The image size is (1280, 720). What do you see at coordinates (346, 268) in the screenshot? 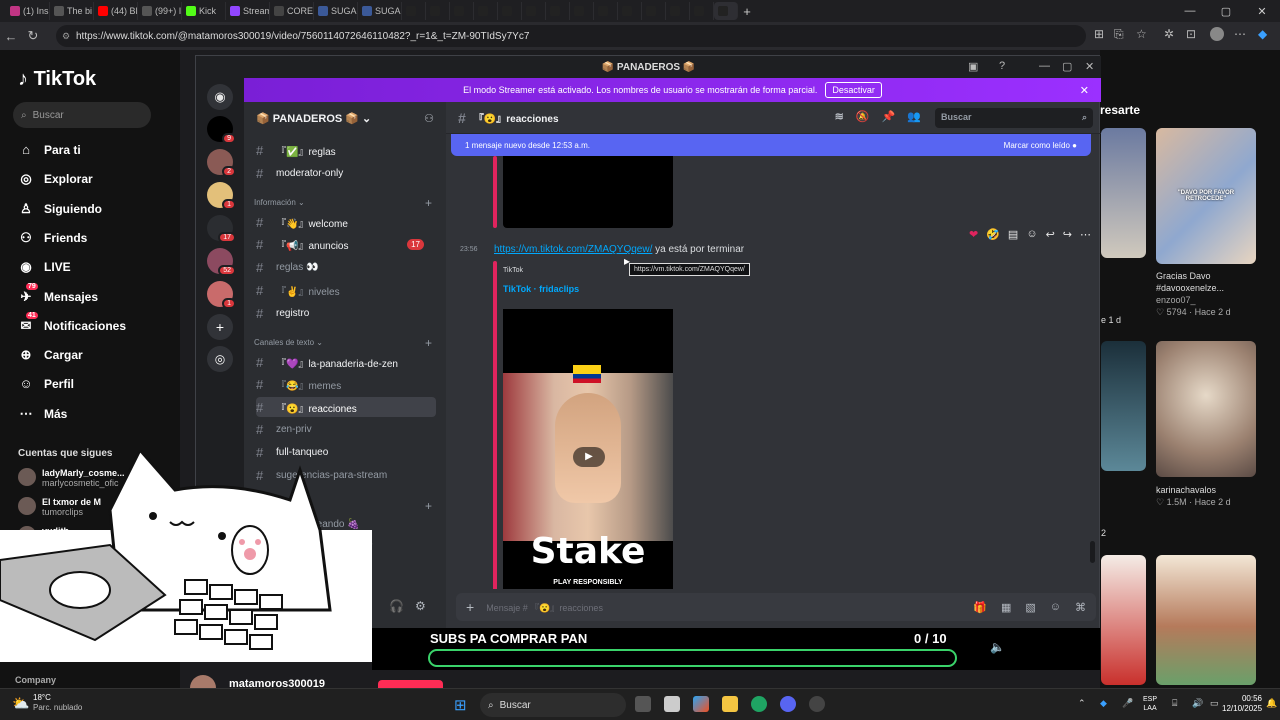
I see `channel-item: # reglas 👀` at bounding box center [346, 268].